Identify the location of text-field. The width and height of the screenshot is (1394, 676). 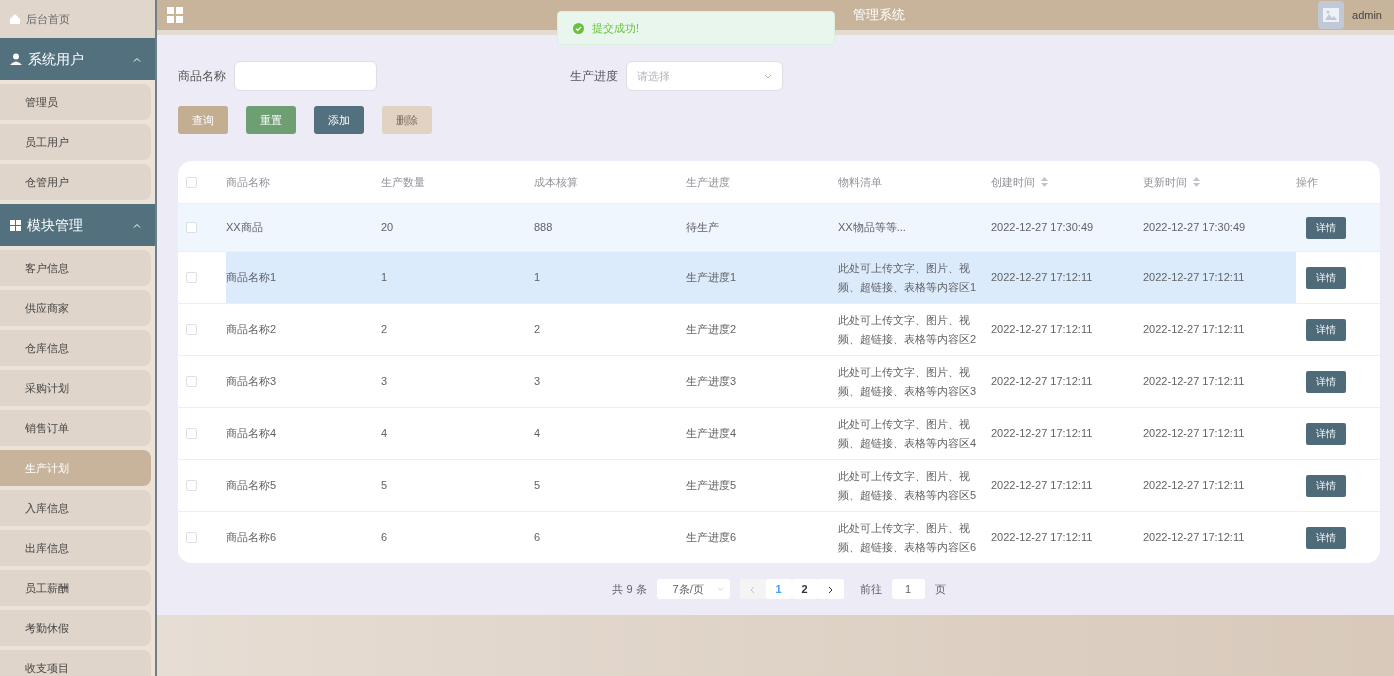
(305, 76).